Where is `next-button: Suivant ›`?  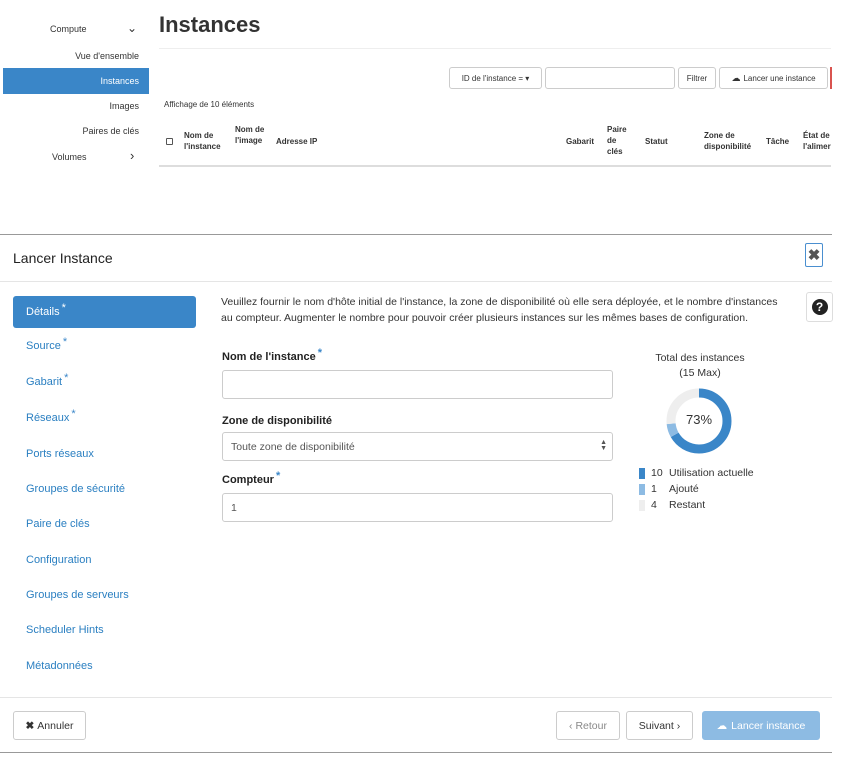 next-button: Suivant › is located at coordinates (659, 725).